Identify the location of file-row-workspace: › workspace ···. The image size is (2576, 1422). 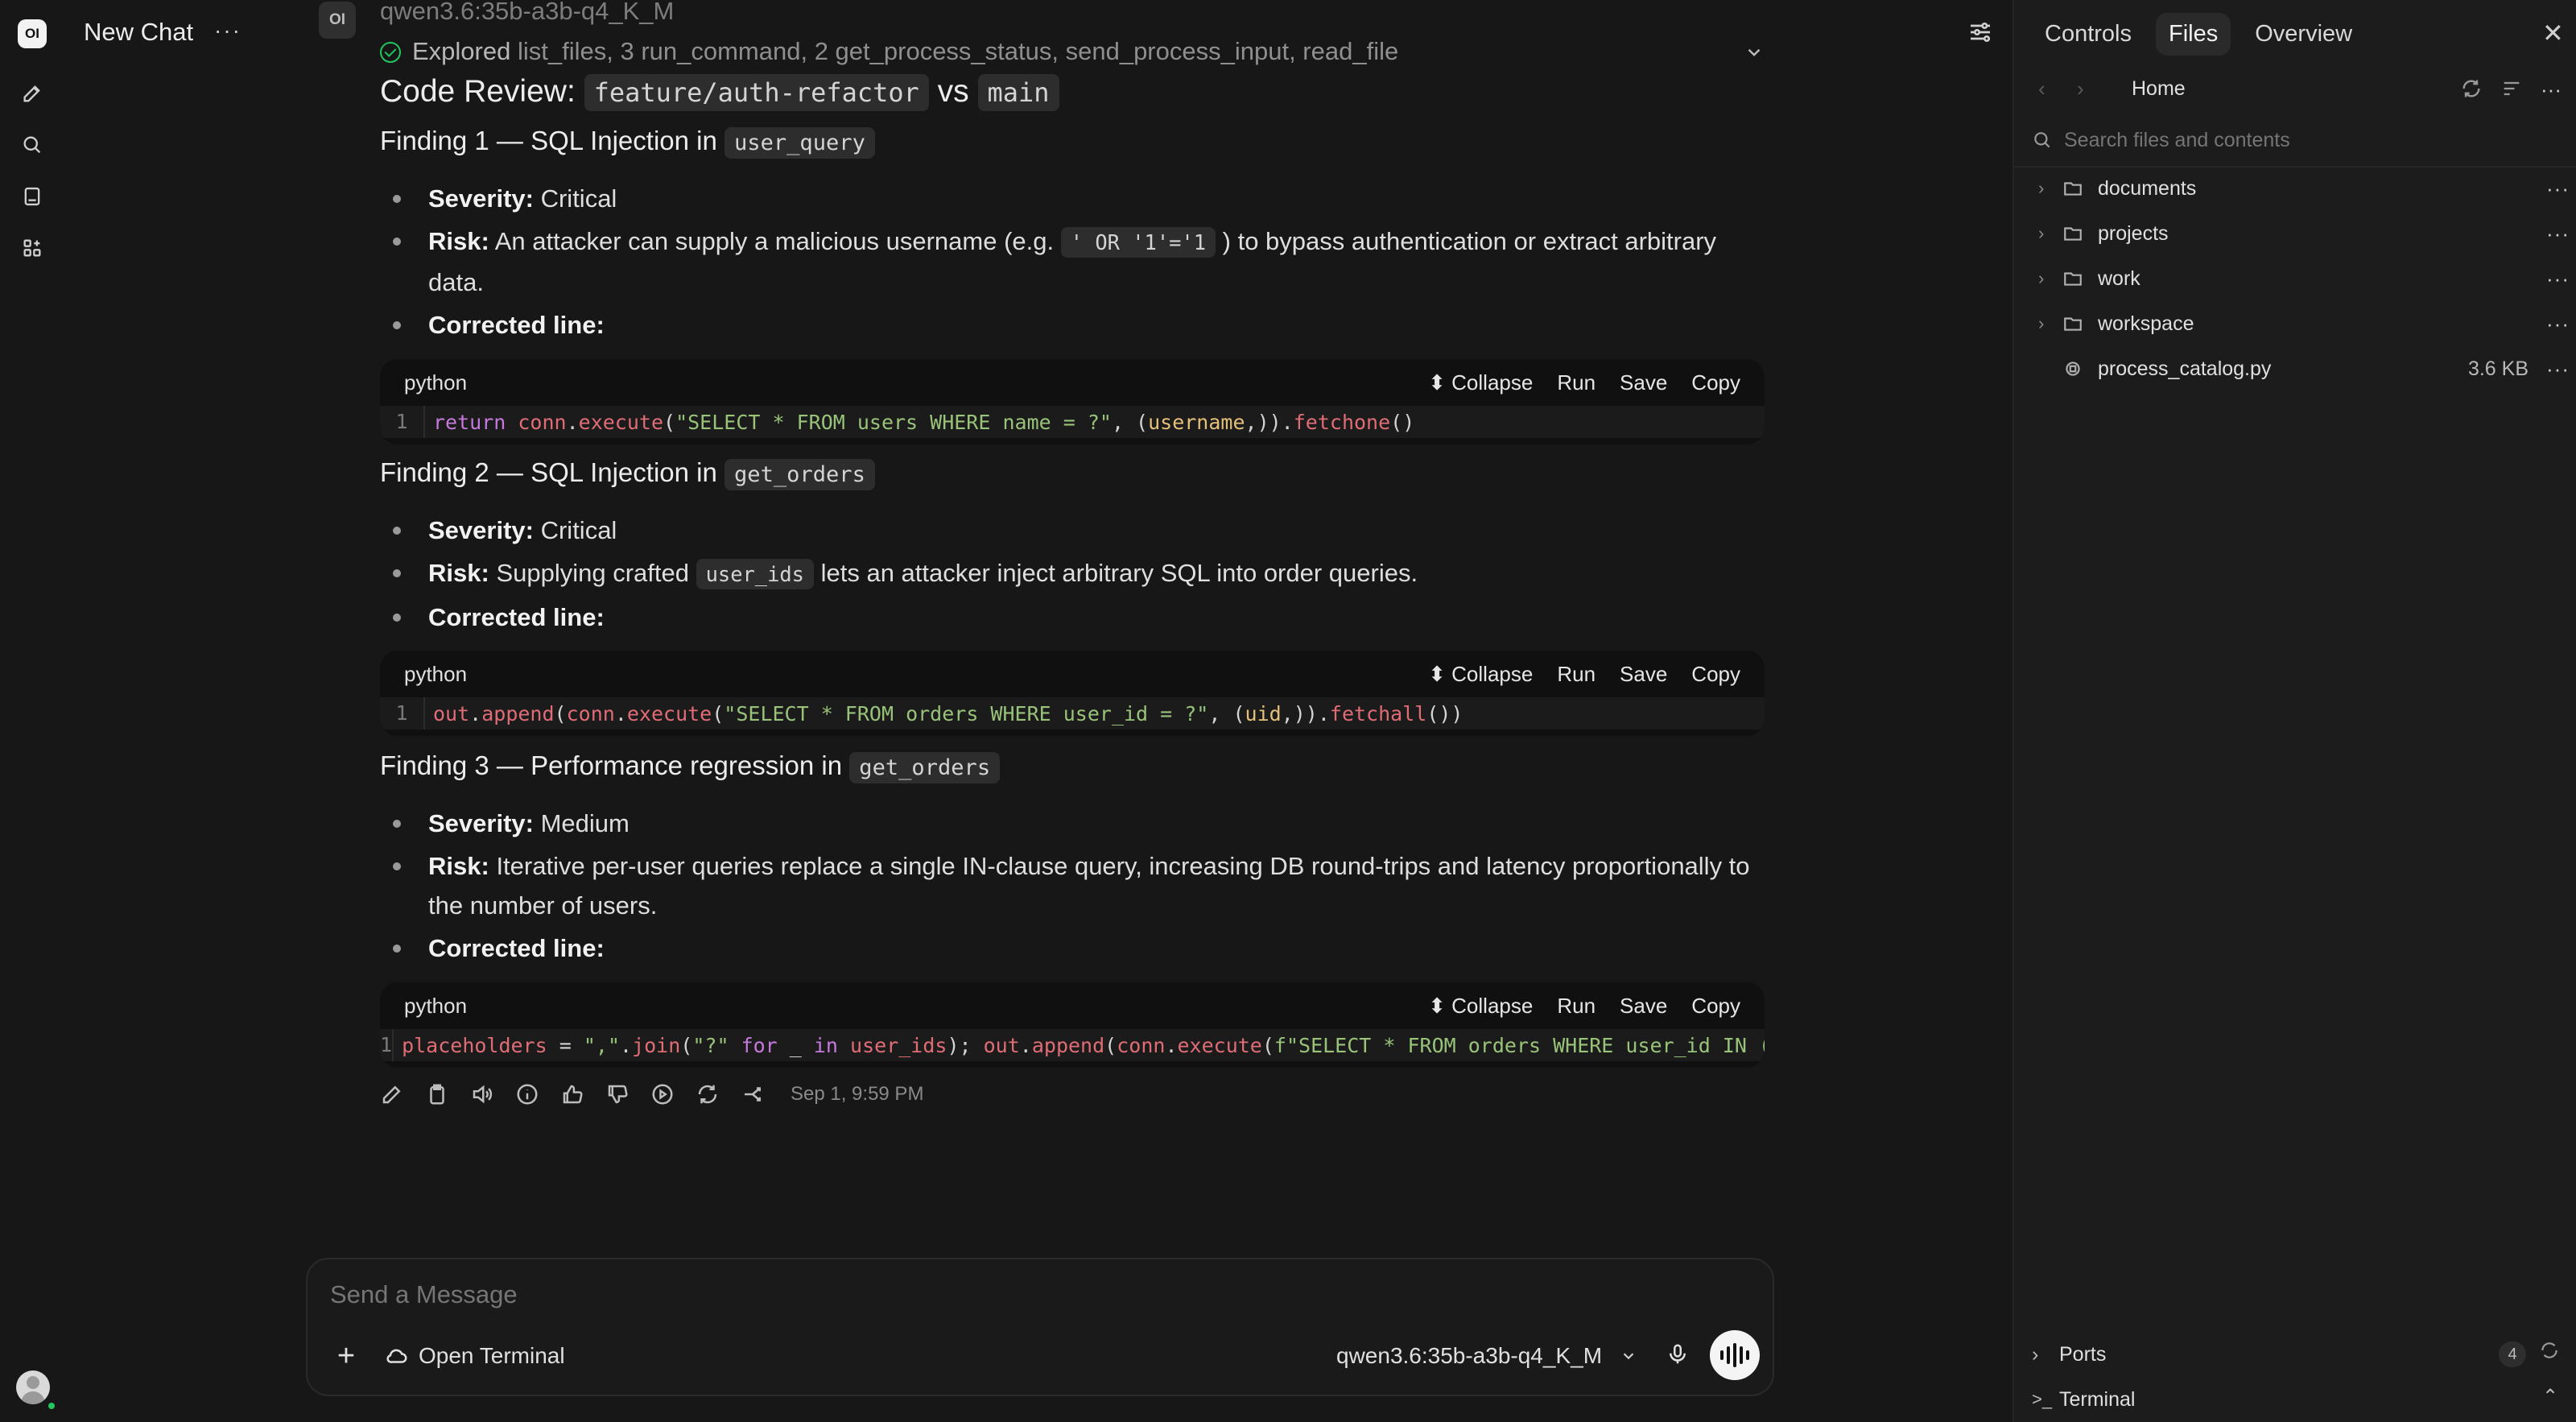
(2304, 323).